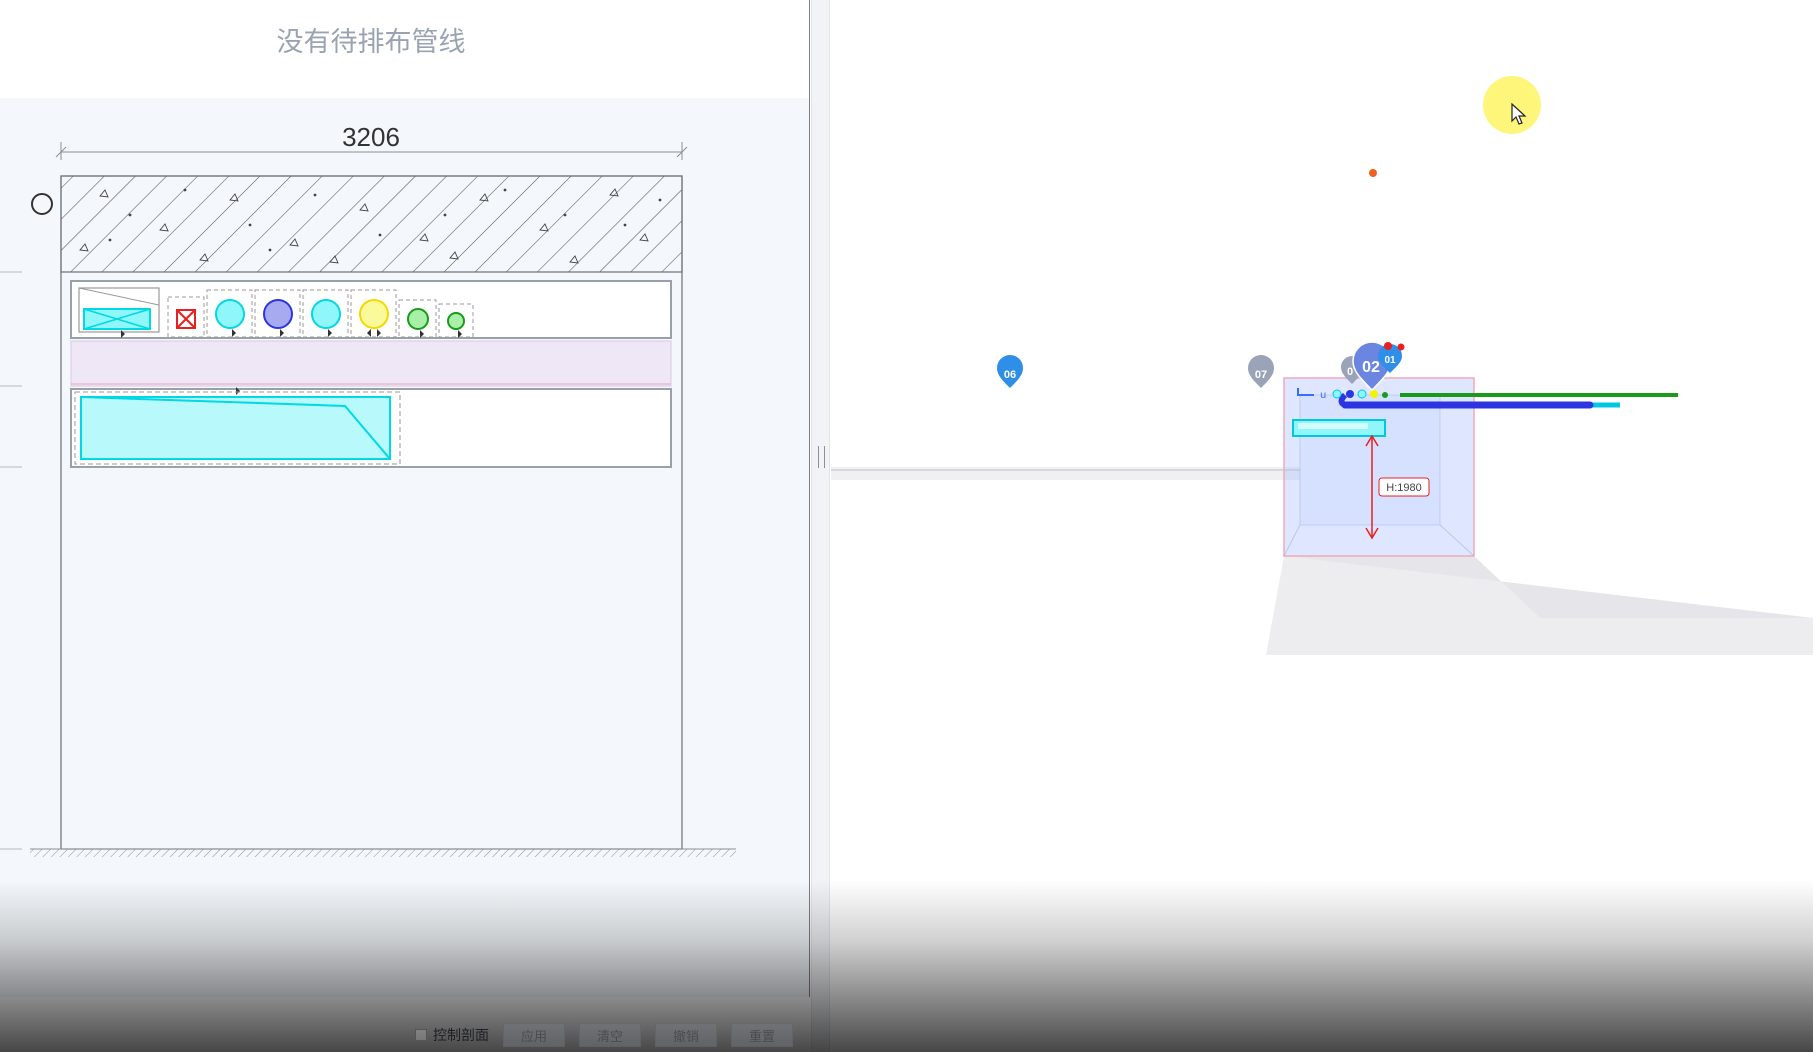  What do you see at coordinates (383, 853) in the screenshot?
I see `ground-hatch` at bounding box center [383, 853].